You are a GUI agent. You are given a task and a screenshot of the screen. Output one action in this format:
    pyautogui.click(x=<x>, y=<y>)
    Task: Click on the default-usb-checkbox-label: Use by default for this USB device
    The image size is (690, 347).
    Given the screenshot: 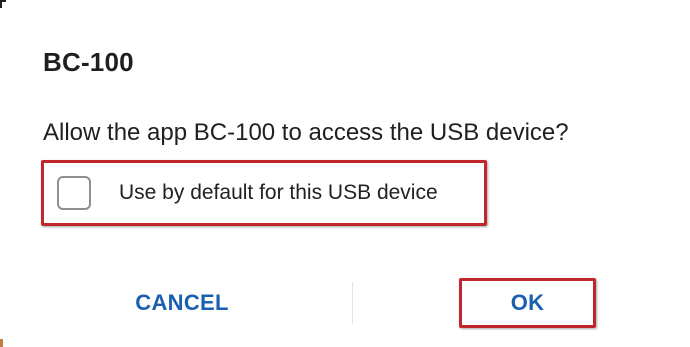 What is the action you would take?
    pyautogui.click(x=278, y=193)
    